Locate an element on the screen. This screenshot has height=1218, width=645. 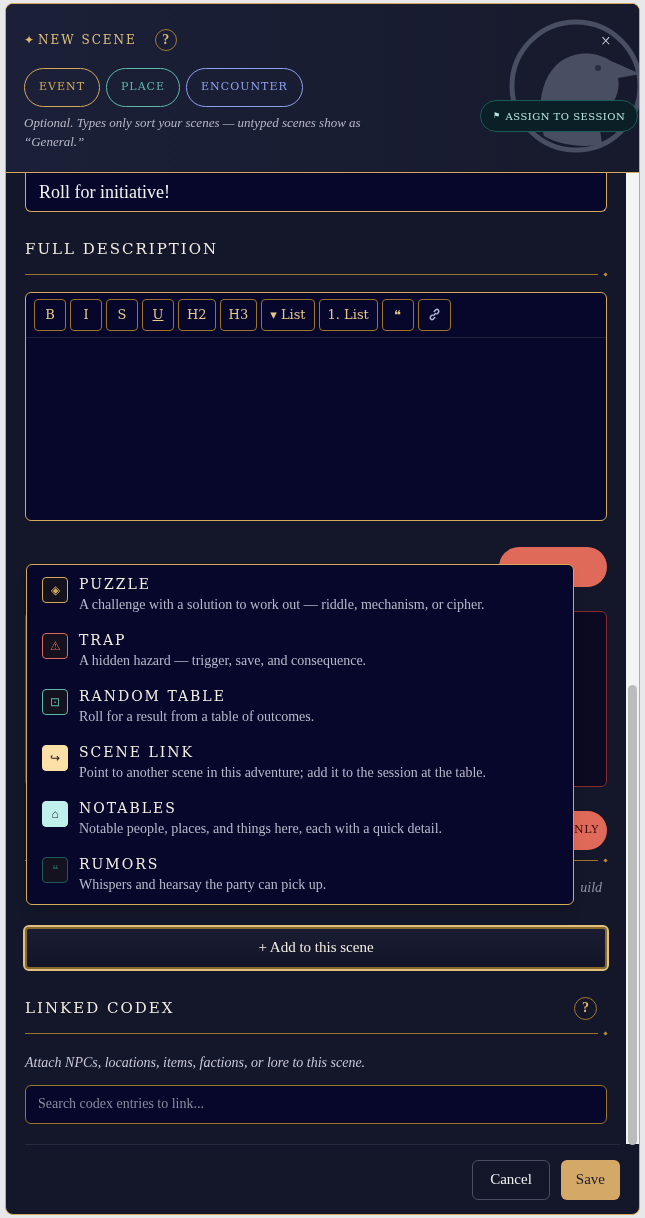
toolbar-button: B is located at coordinates (50, 314).